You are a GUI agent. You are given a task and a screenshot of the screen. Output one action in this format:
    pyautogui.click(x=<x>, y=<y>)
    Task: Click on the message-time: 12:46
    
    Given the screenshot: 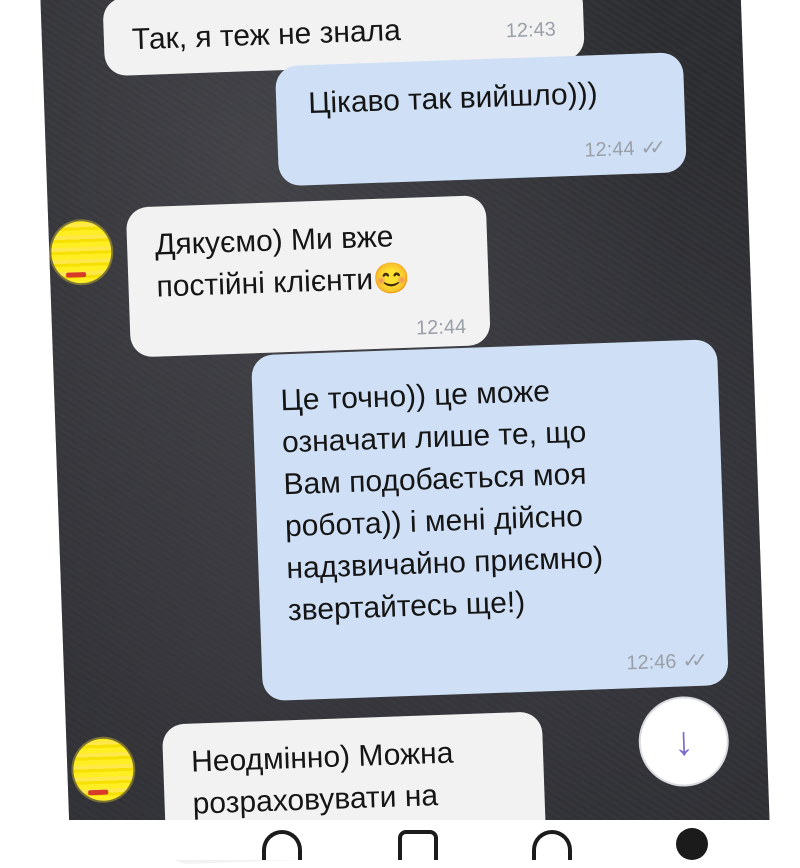 What is the action you would take?
    pyautogui.click(x=651, y=662)
    